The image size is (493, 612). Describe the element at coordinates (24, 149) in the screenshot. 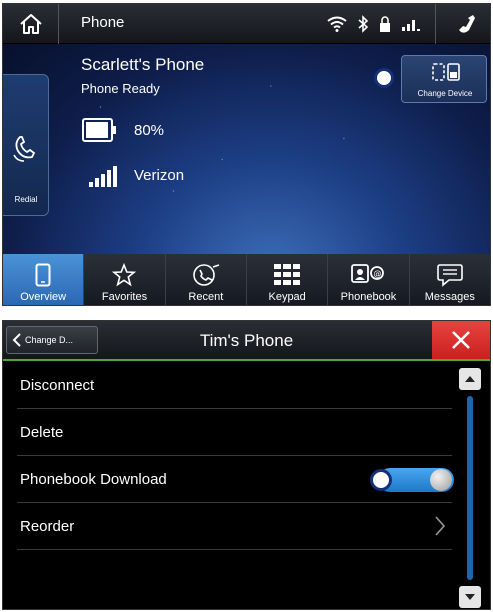

I see `redial-icon` at that location.